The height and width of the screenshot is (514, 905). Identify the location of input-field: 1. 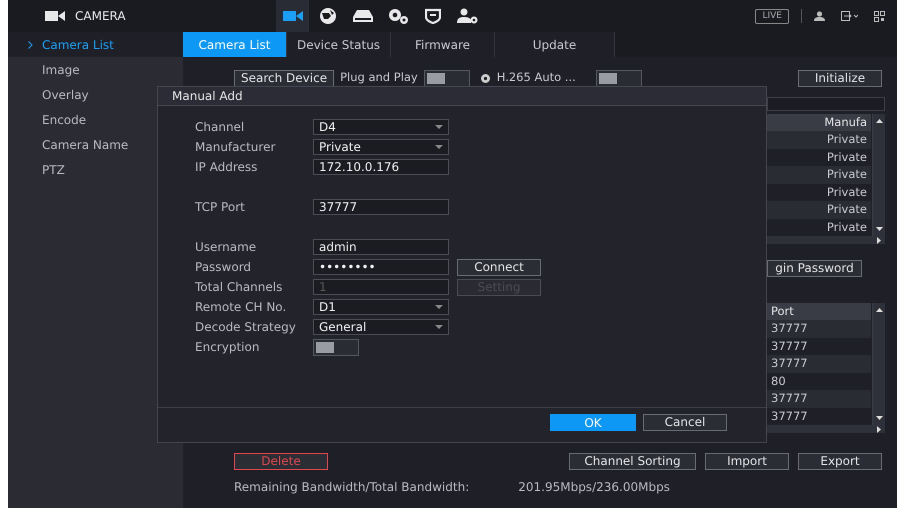
(381, 287).